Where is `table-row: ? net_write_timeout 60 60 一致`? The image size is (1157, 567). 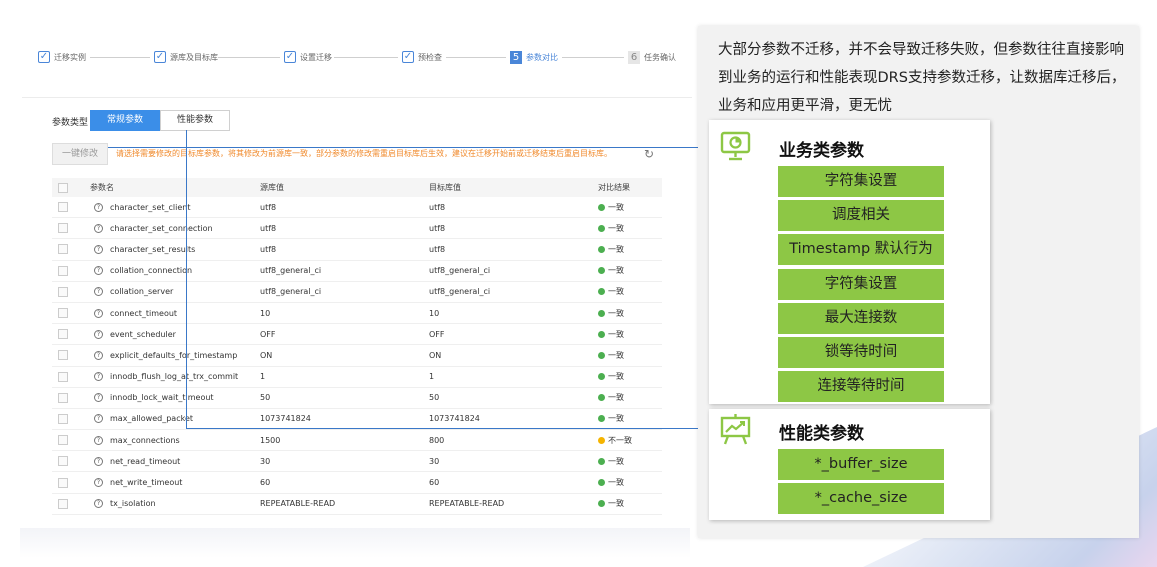
table-row: ? net_write_timeout 60 60 一致 is located at coordinates (357, 483).